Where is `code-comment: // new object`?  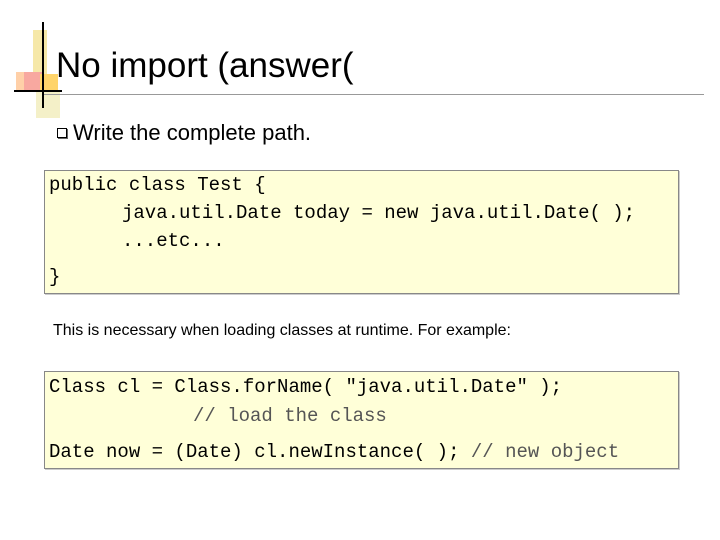
code-comment: // new object is located at coordinates (545, 452).